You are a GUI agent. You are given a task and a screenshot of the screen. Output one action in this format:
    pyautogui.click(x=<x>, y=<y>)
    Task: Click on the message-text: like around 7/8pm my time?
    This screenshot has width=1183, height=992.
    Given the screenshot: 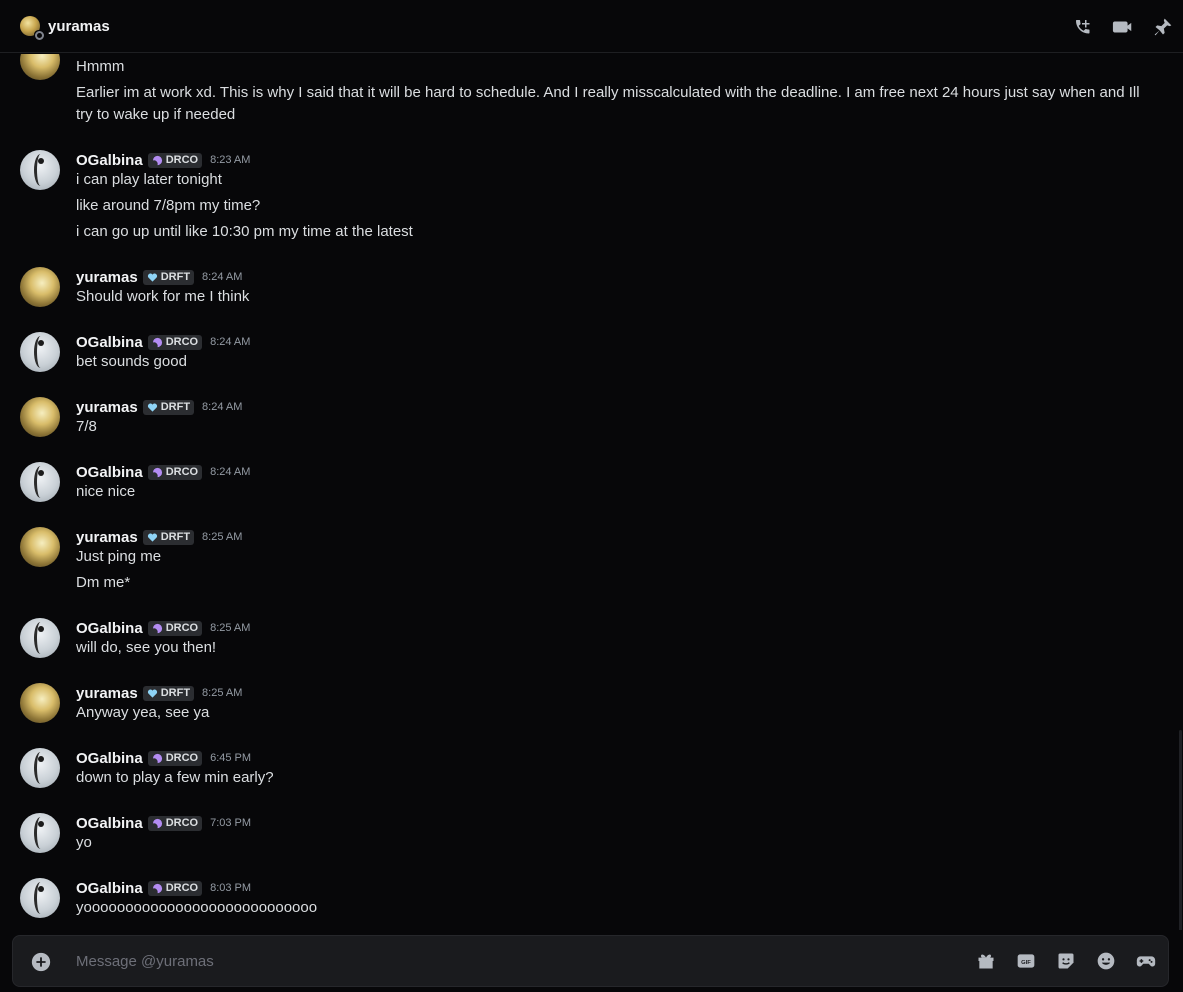 What is the action you would take?
    pyautogui.click(x=168, y=205)
    